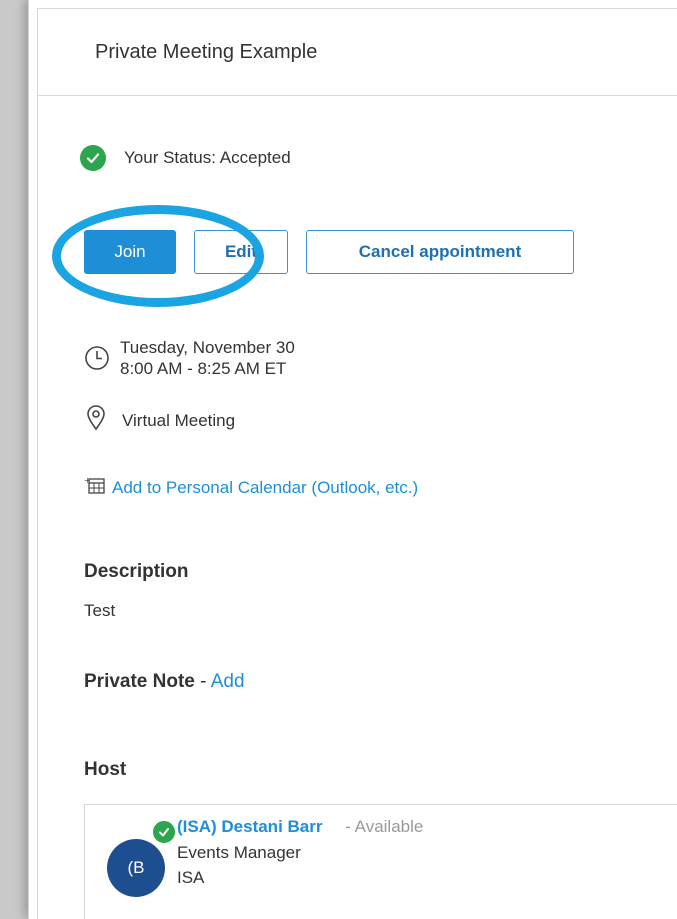 The image size is (677, 919). What do you see at coordinates (96, 420) in the screenshot?
I see `location-pin-icon` at bounding box center [96, 420].